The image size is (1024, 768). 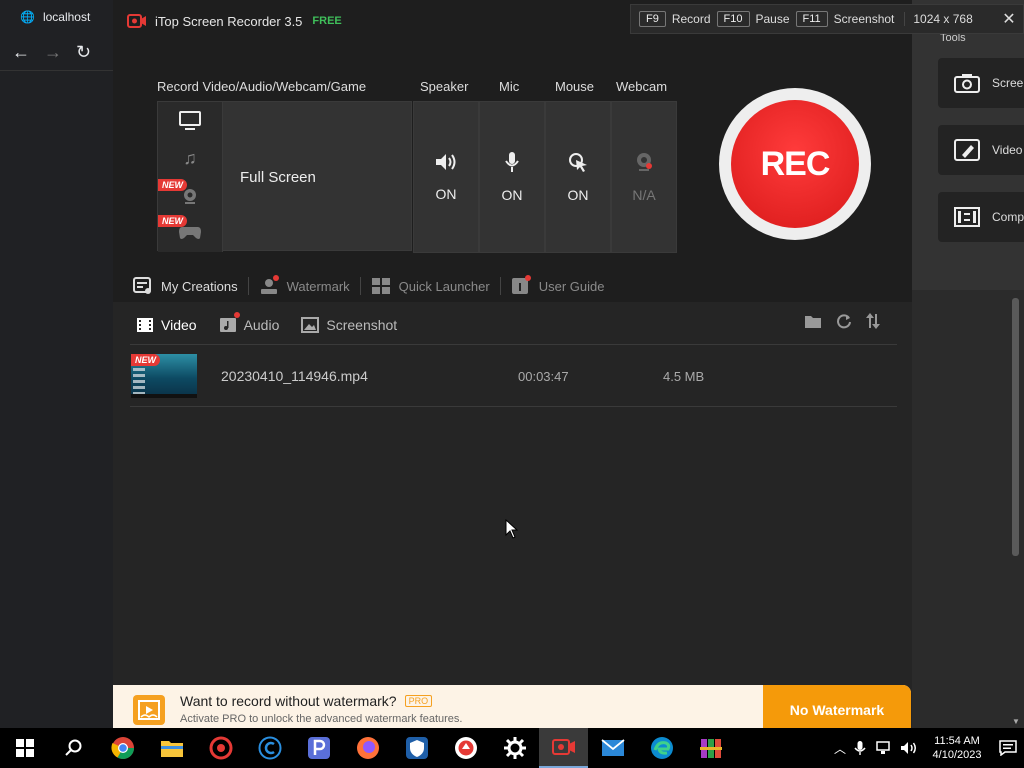 What do you see at coordinates (957, 748) in the screenshot?
I see `clock: 11:54 AM 4/10/2023` at bounding box center [957, 748].